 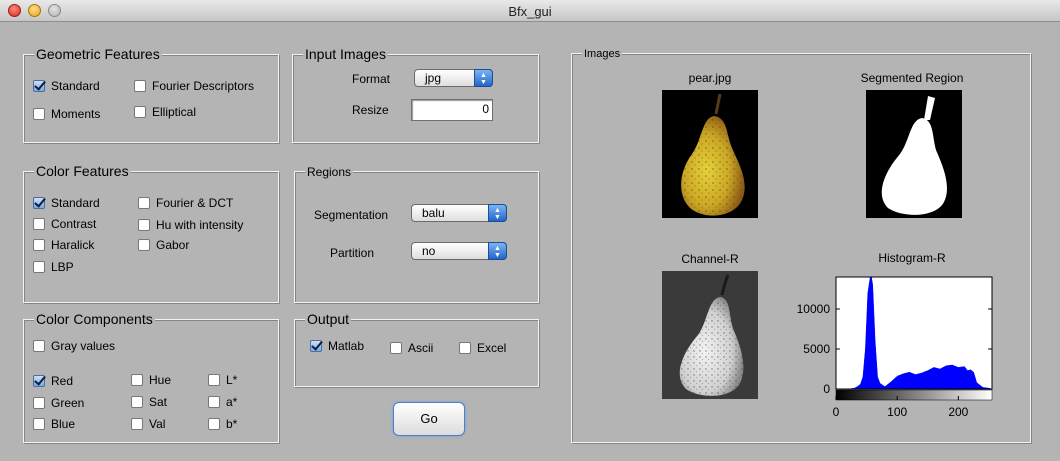 What do you see at coordinates (710, 259) in the screenshot?
I see `channel-r-caption: Channel-R` at bounding box center [710, 259].